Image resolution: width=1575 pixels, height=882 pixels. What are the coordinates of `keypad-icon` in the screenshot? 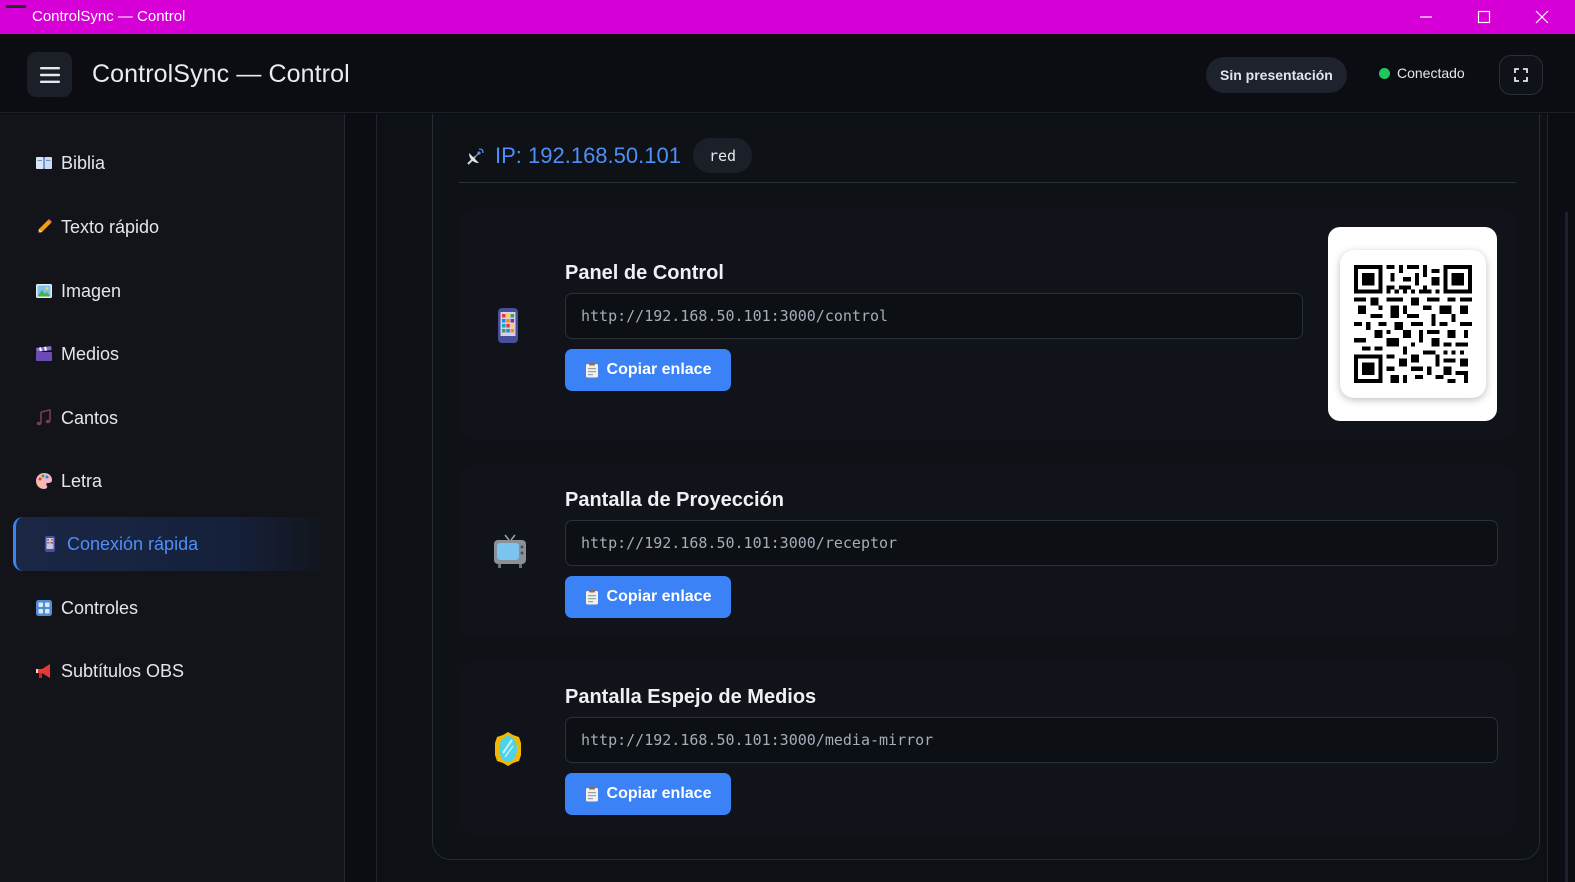 It's located at (44, 608).